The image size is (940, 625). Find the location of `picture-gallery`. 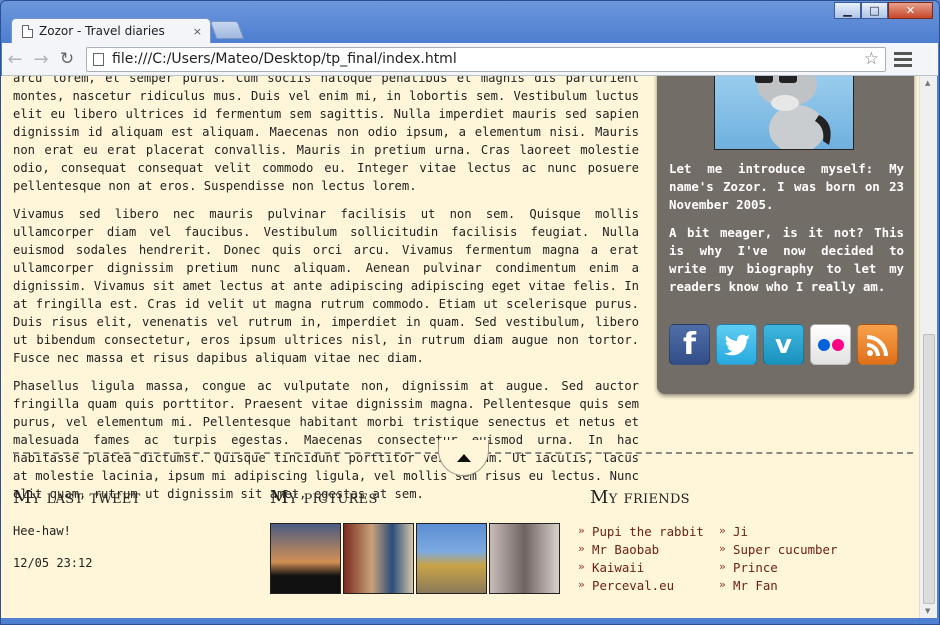

picture-gallery is located at coordinates (415, 558).